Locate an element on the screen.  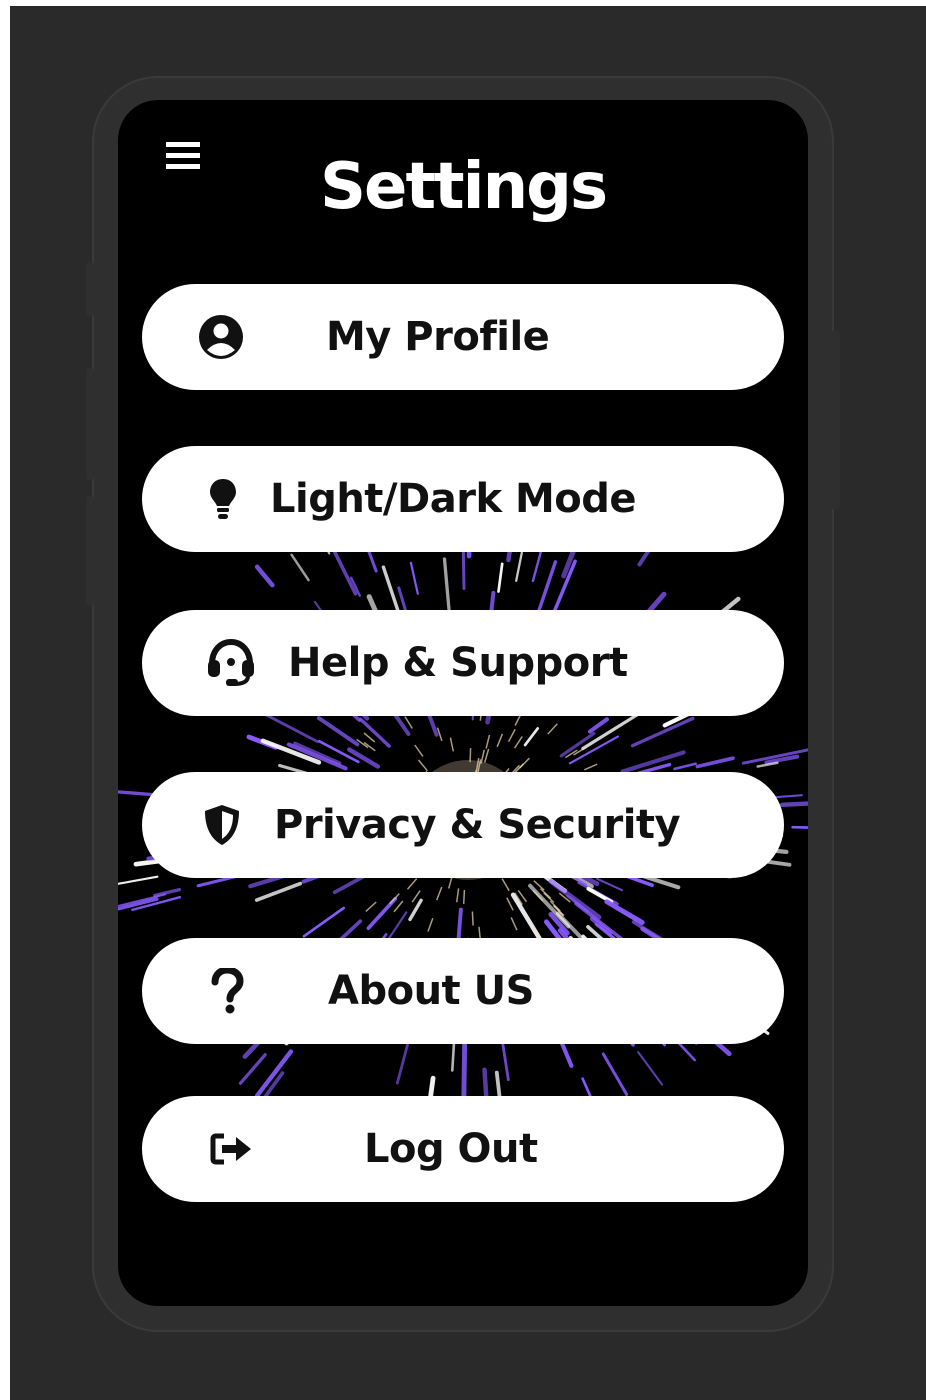
privacy-security-button: Privacy & Security is located at coordinates (463, 825).